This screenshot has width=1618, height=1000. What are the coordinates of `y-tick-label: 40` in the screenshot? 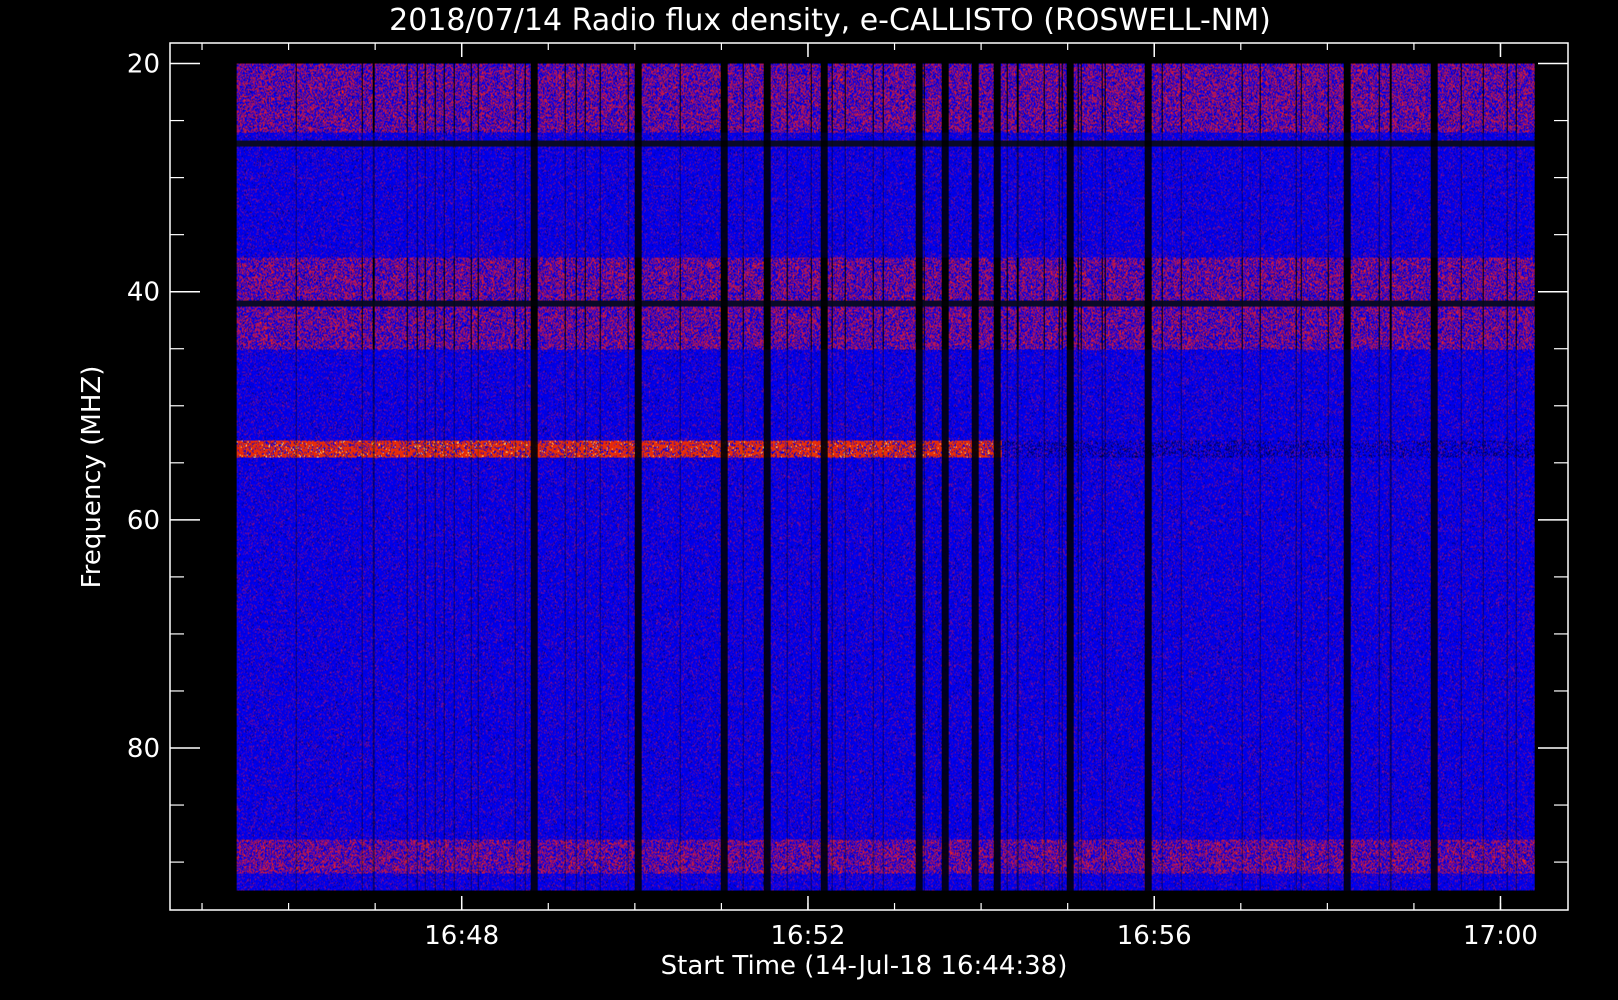 It's located at (143, 293).